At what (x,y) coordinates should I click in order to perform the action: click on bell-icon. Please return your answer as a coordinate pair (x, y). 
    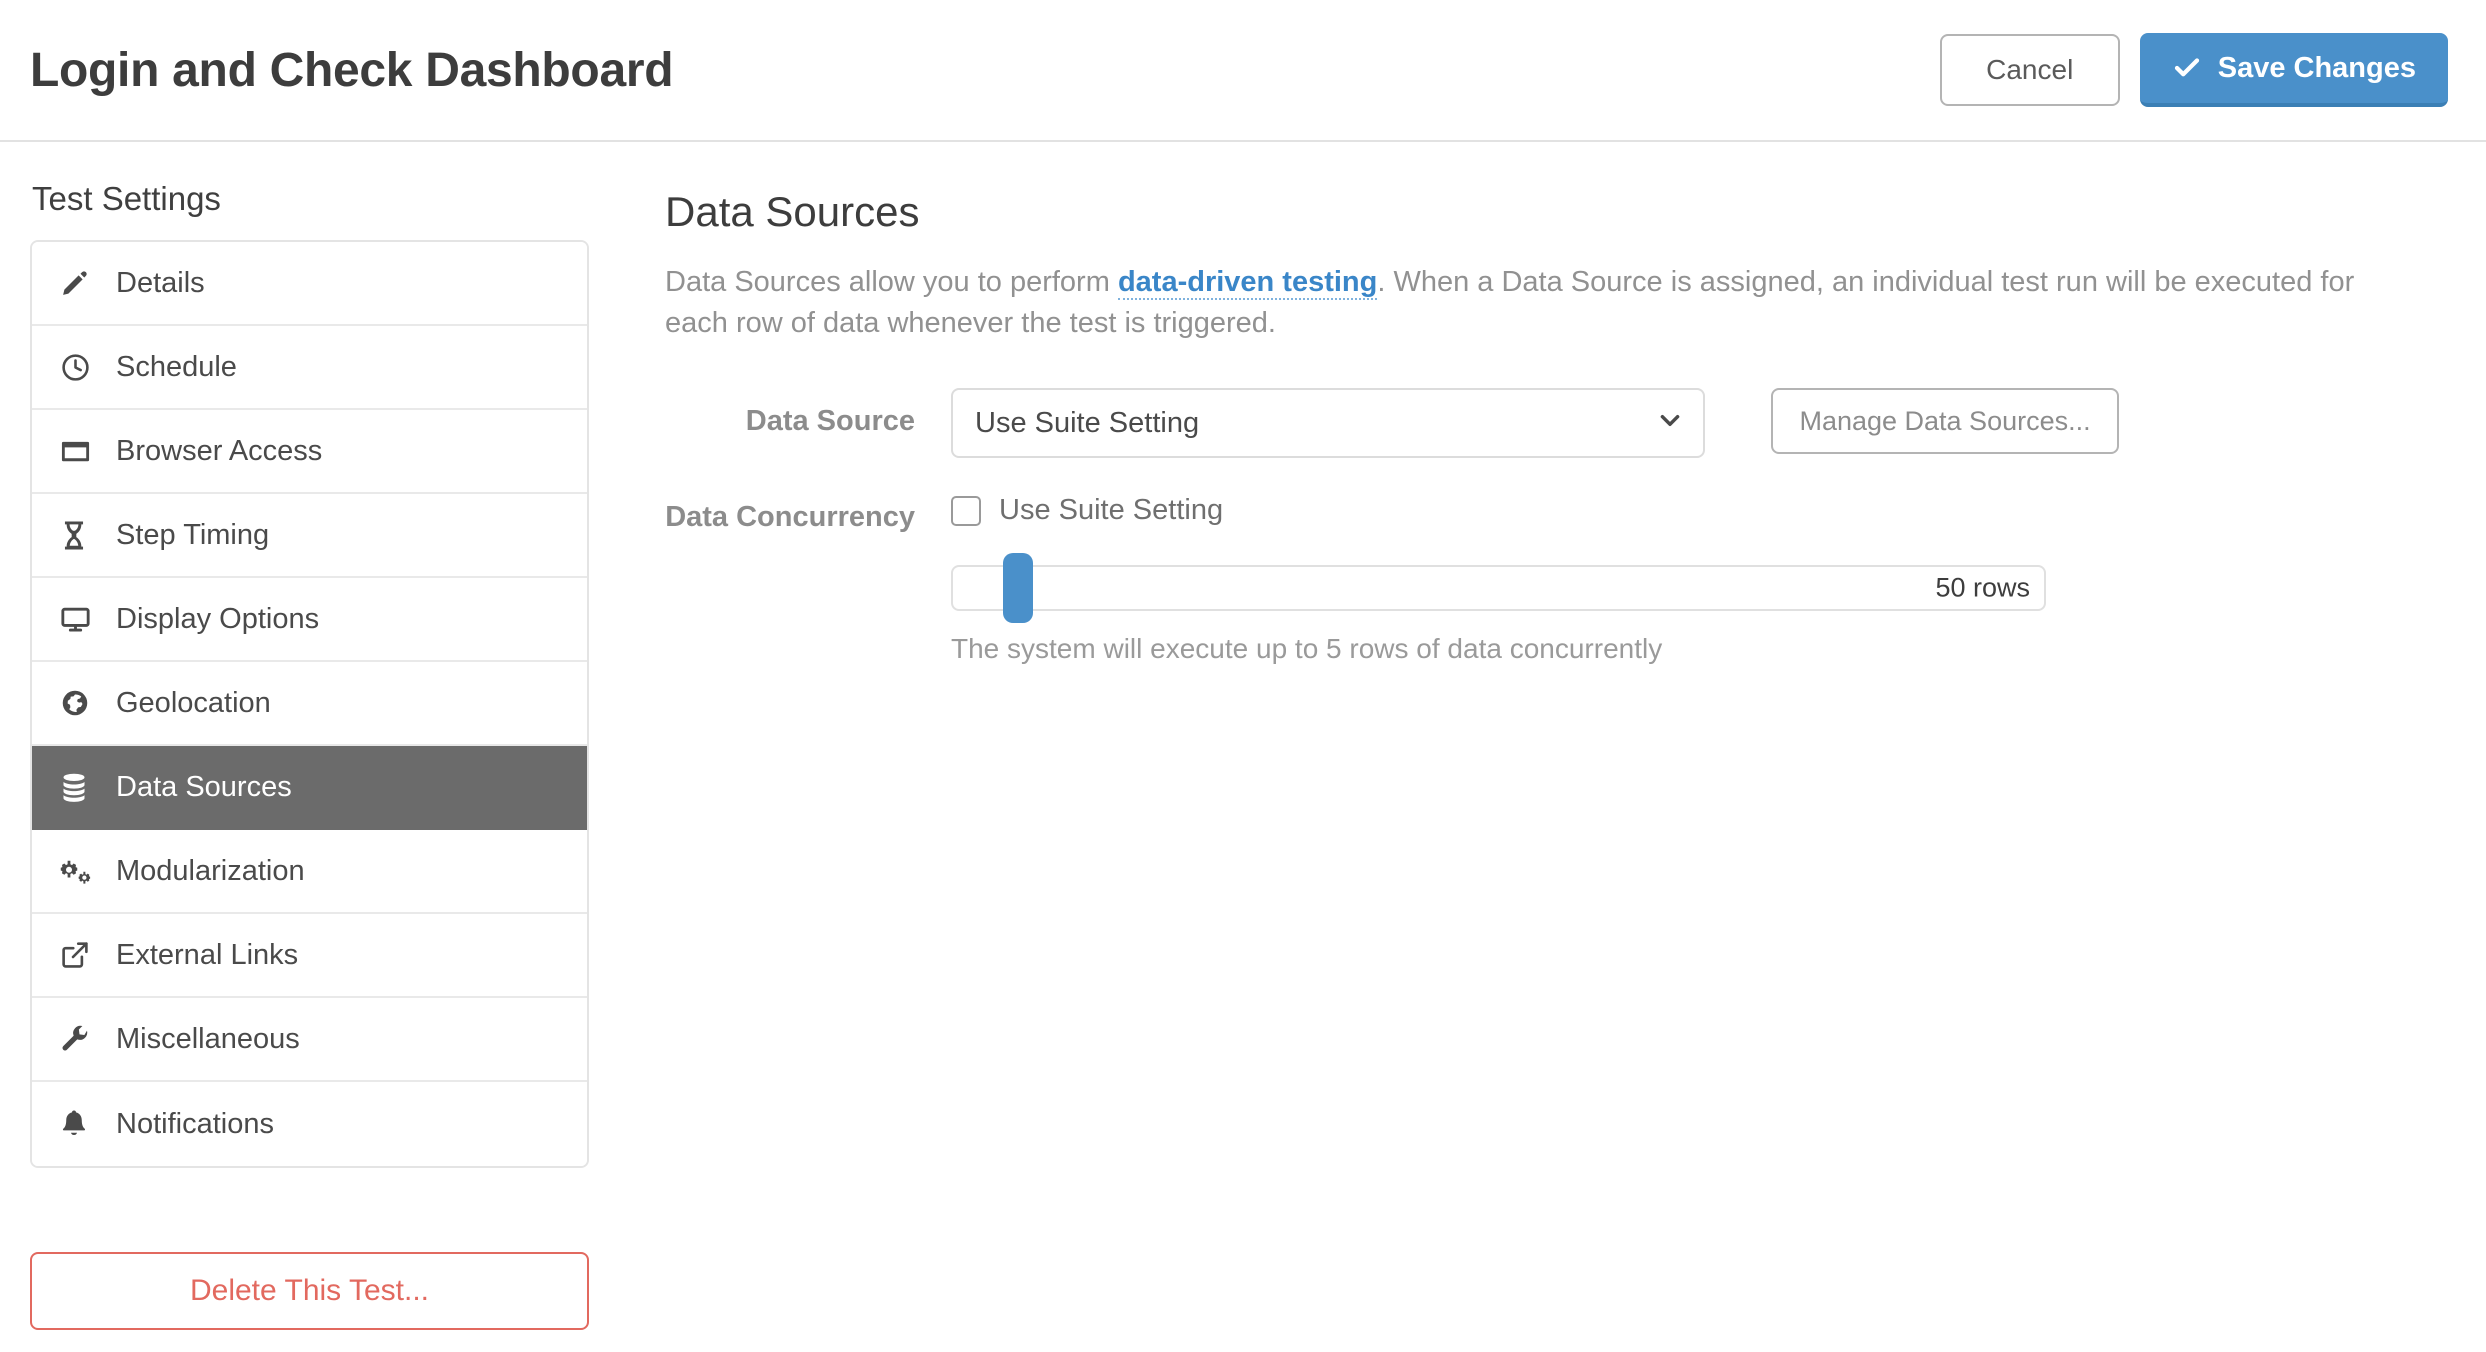
    Looking at the image, I should click on (82, 1124).